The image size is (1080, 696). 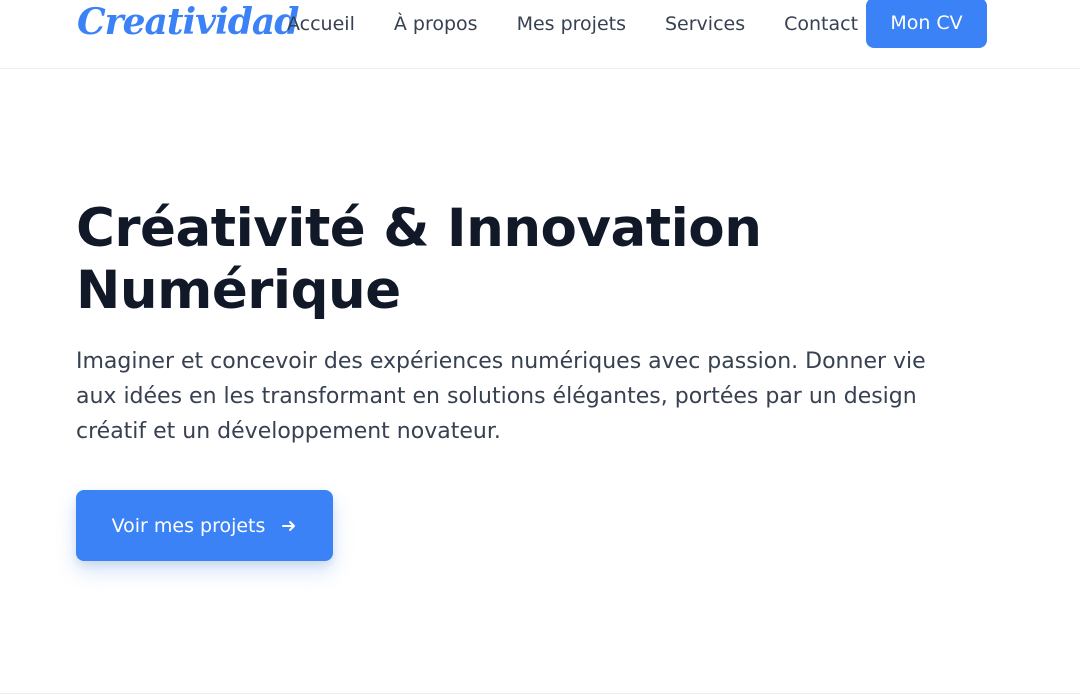 I want to click on hero-title: Créativité & Innovation Numérique, so click(x=516, y=260).